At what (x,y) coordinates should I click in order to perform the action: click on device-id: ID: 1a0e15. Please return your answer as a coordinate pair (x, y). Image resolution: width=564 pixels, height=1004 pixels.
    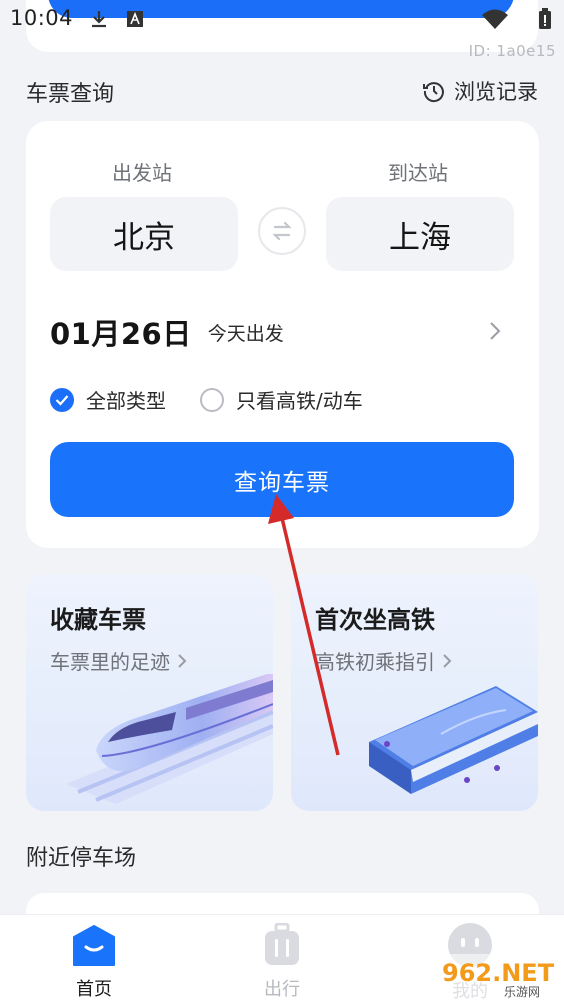
    Looking at the image, I should click on (512, 51).